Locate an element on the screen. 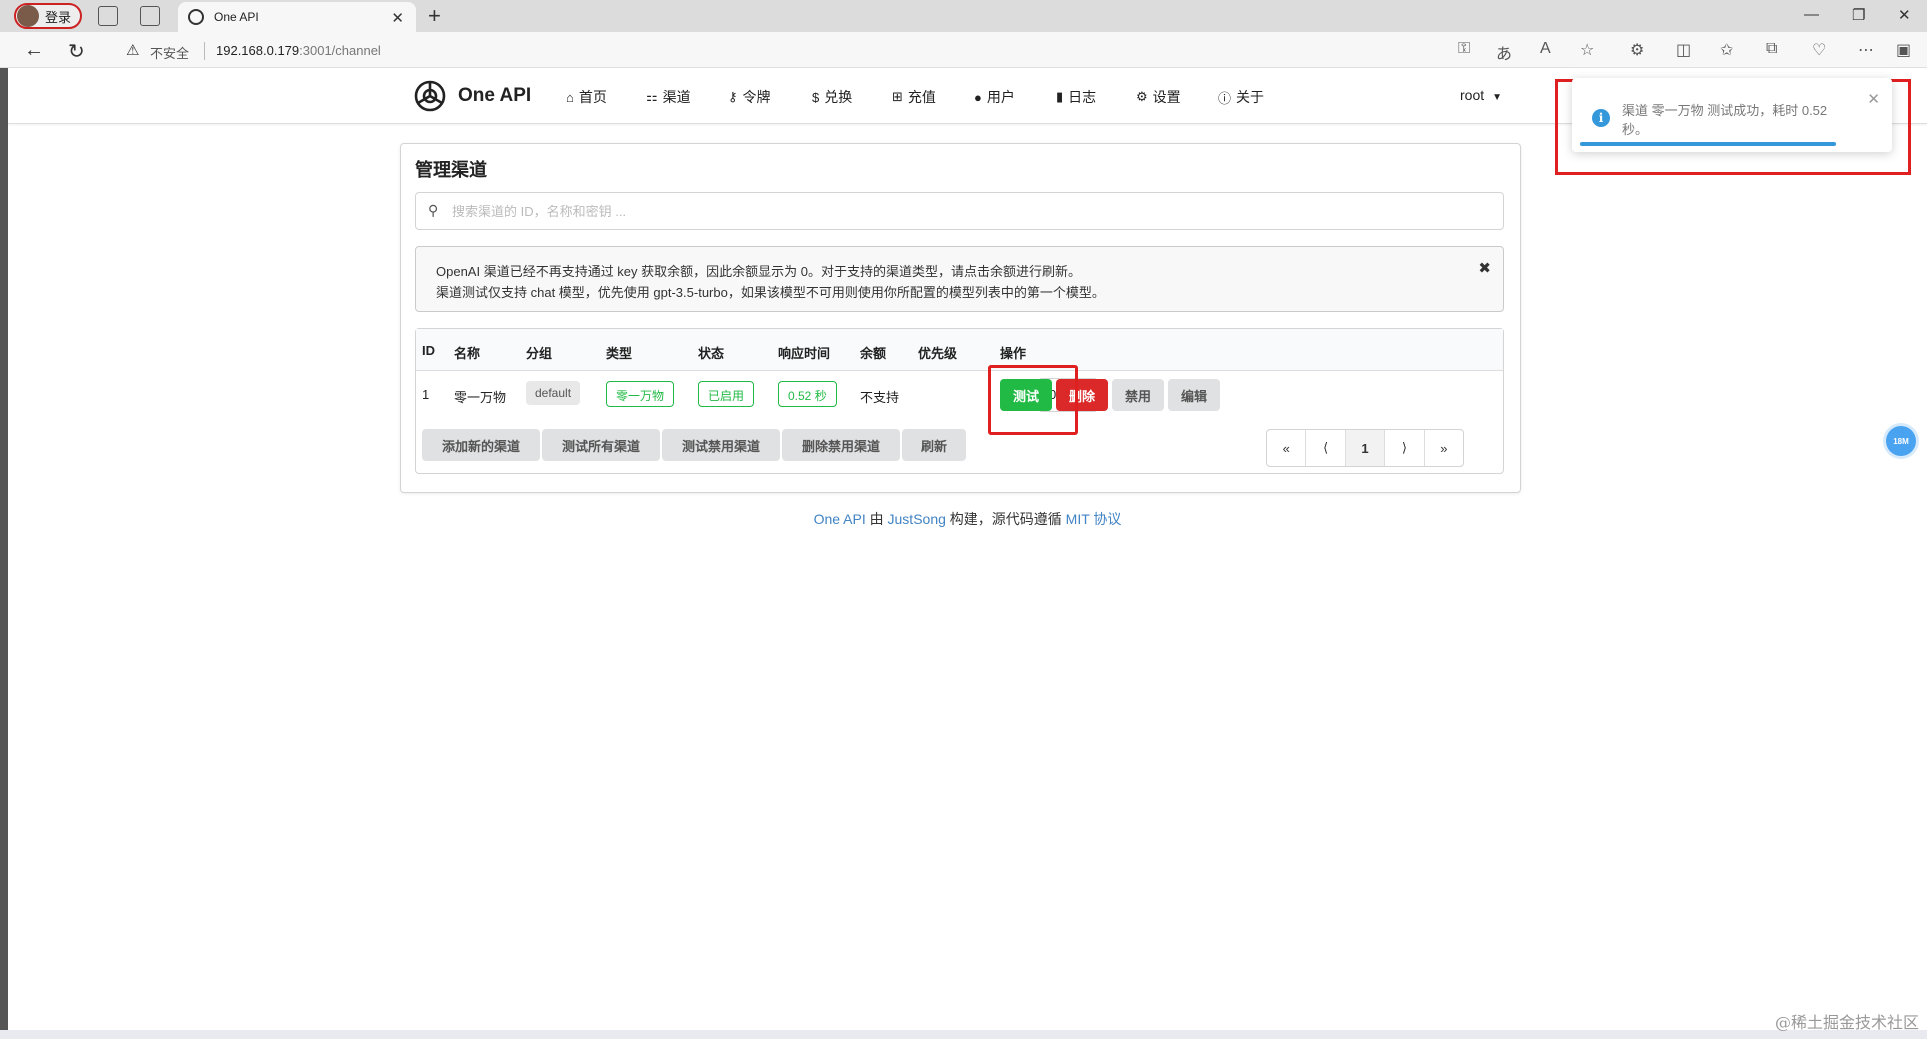  toast-notification: i 渠道 零一万物 测试成功，耗时 0.52 秒。 ✕ is located at coordinates (1732, 115).